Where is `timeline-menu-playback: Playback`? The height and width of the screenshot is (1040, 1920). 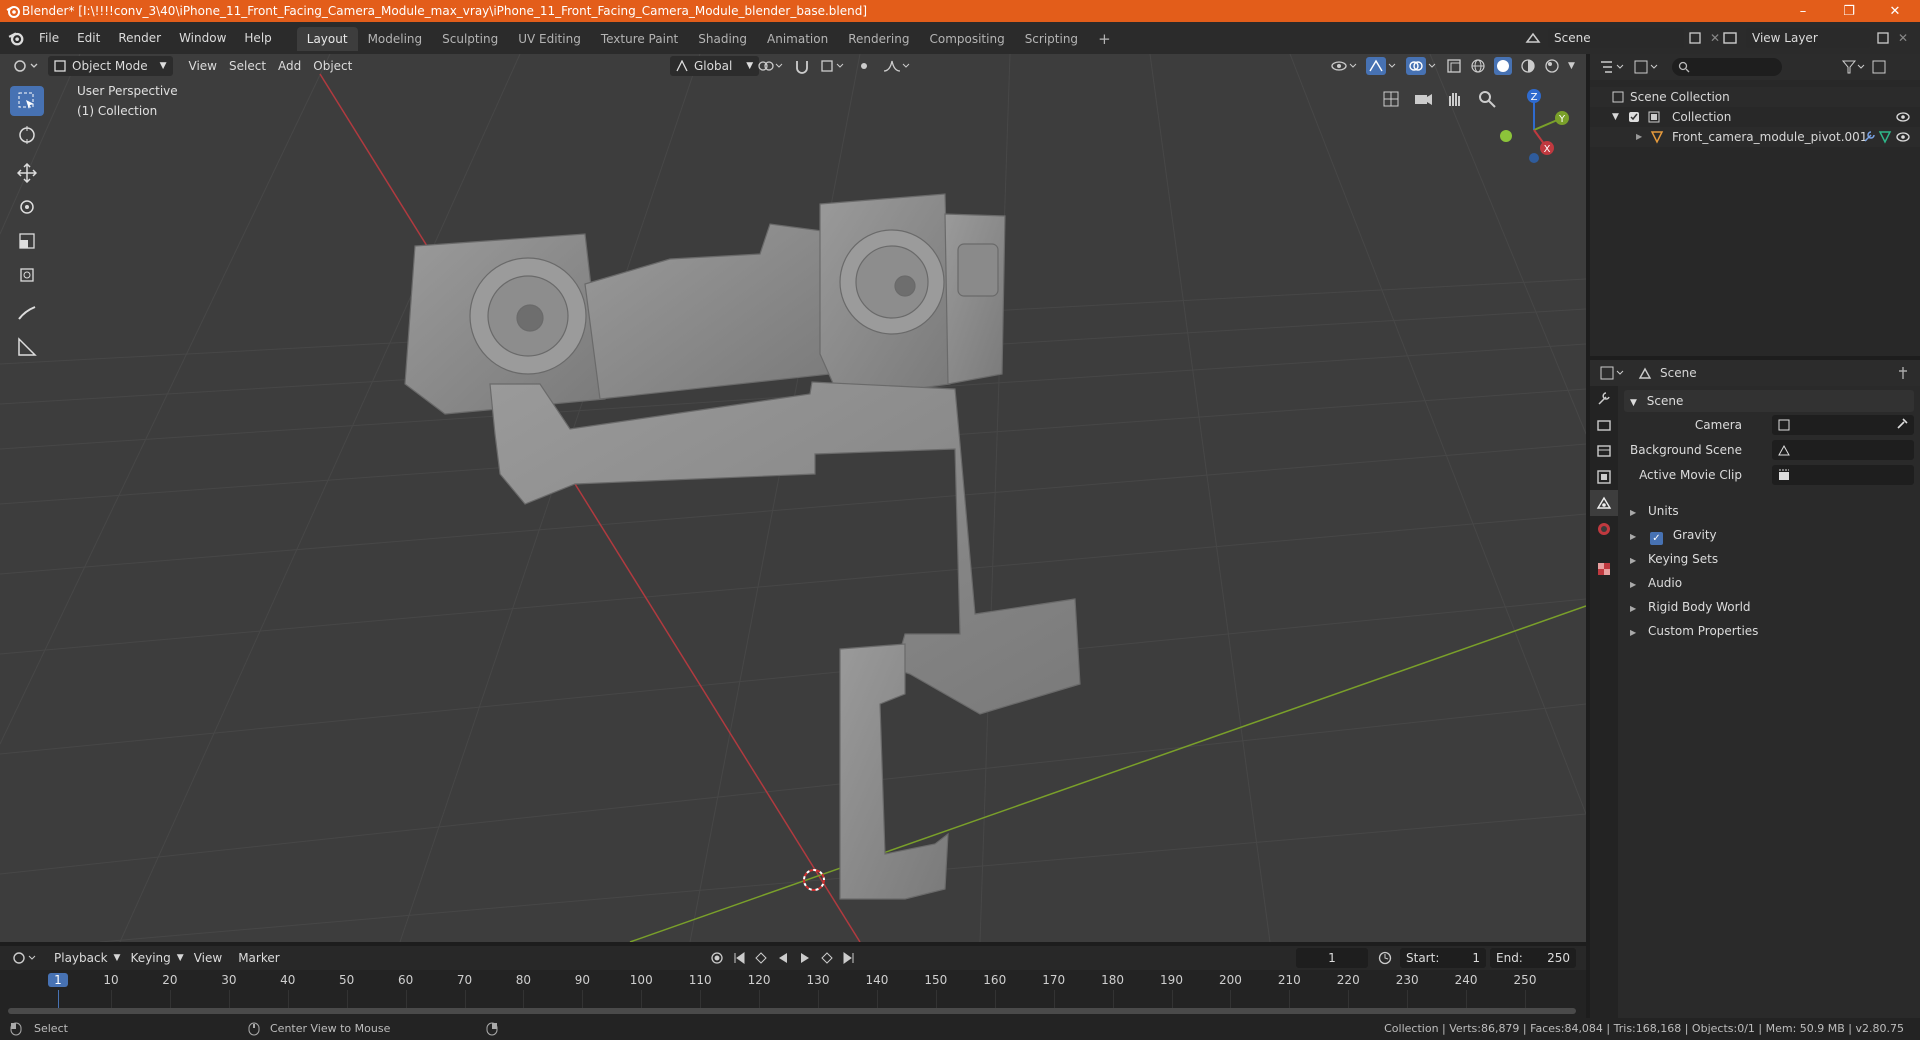
timeline-menu-playback: Playback is located at coordinates (81, 958).